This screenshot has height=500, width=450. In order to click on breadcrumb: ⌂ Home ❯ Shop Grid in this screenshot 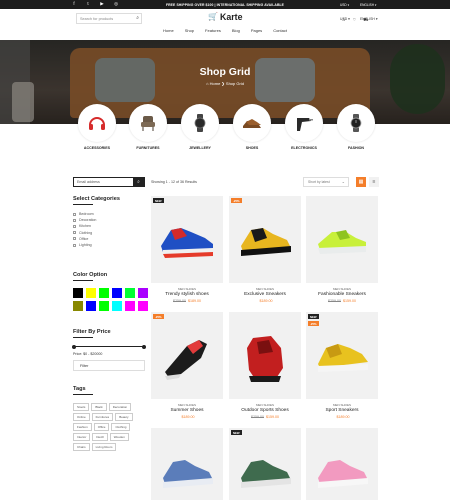, I will do `click(225, 83)`.